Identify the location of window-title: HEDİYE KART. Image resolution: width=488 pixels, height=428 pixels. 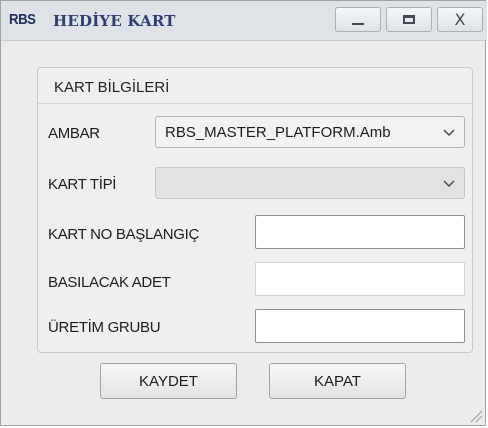
(114, 21).